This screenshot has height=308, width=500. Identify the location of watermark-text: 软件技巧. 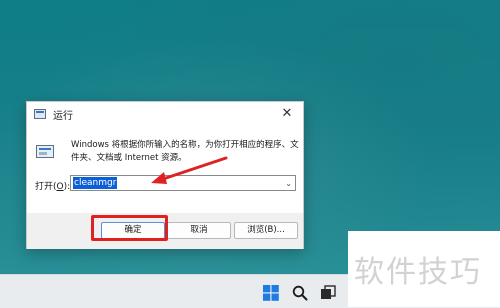
(418, 272).